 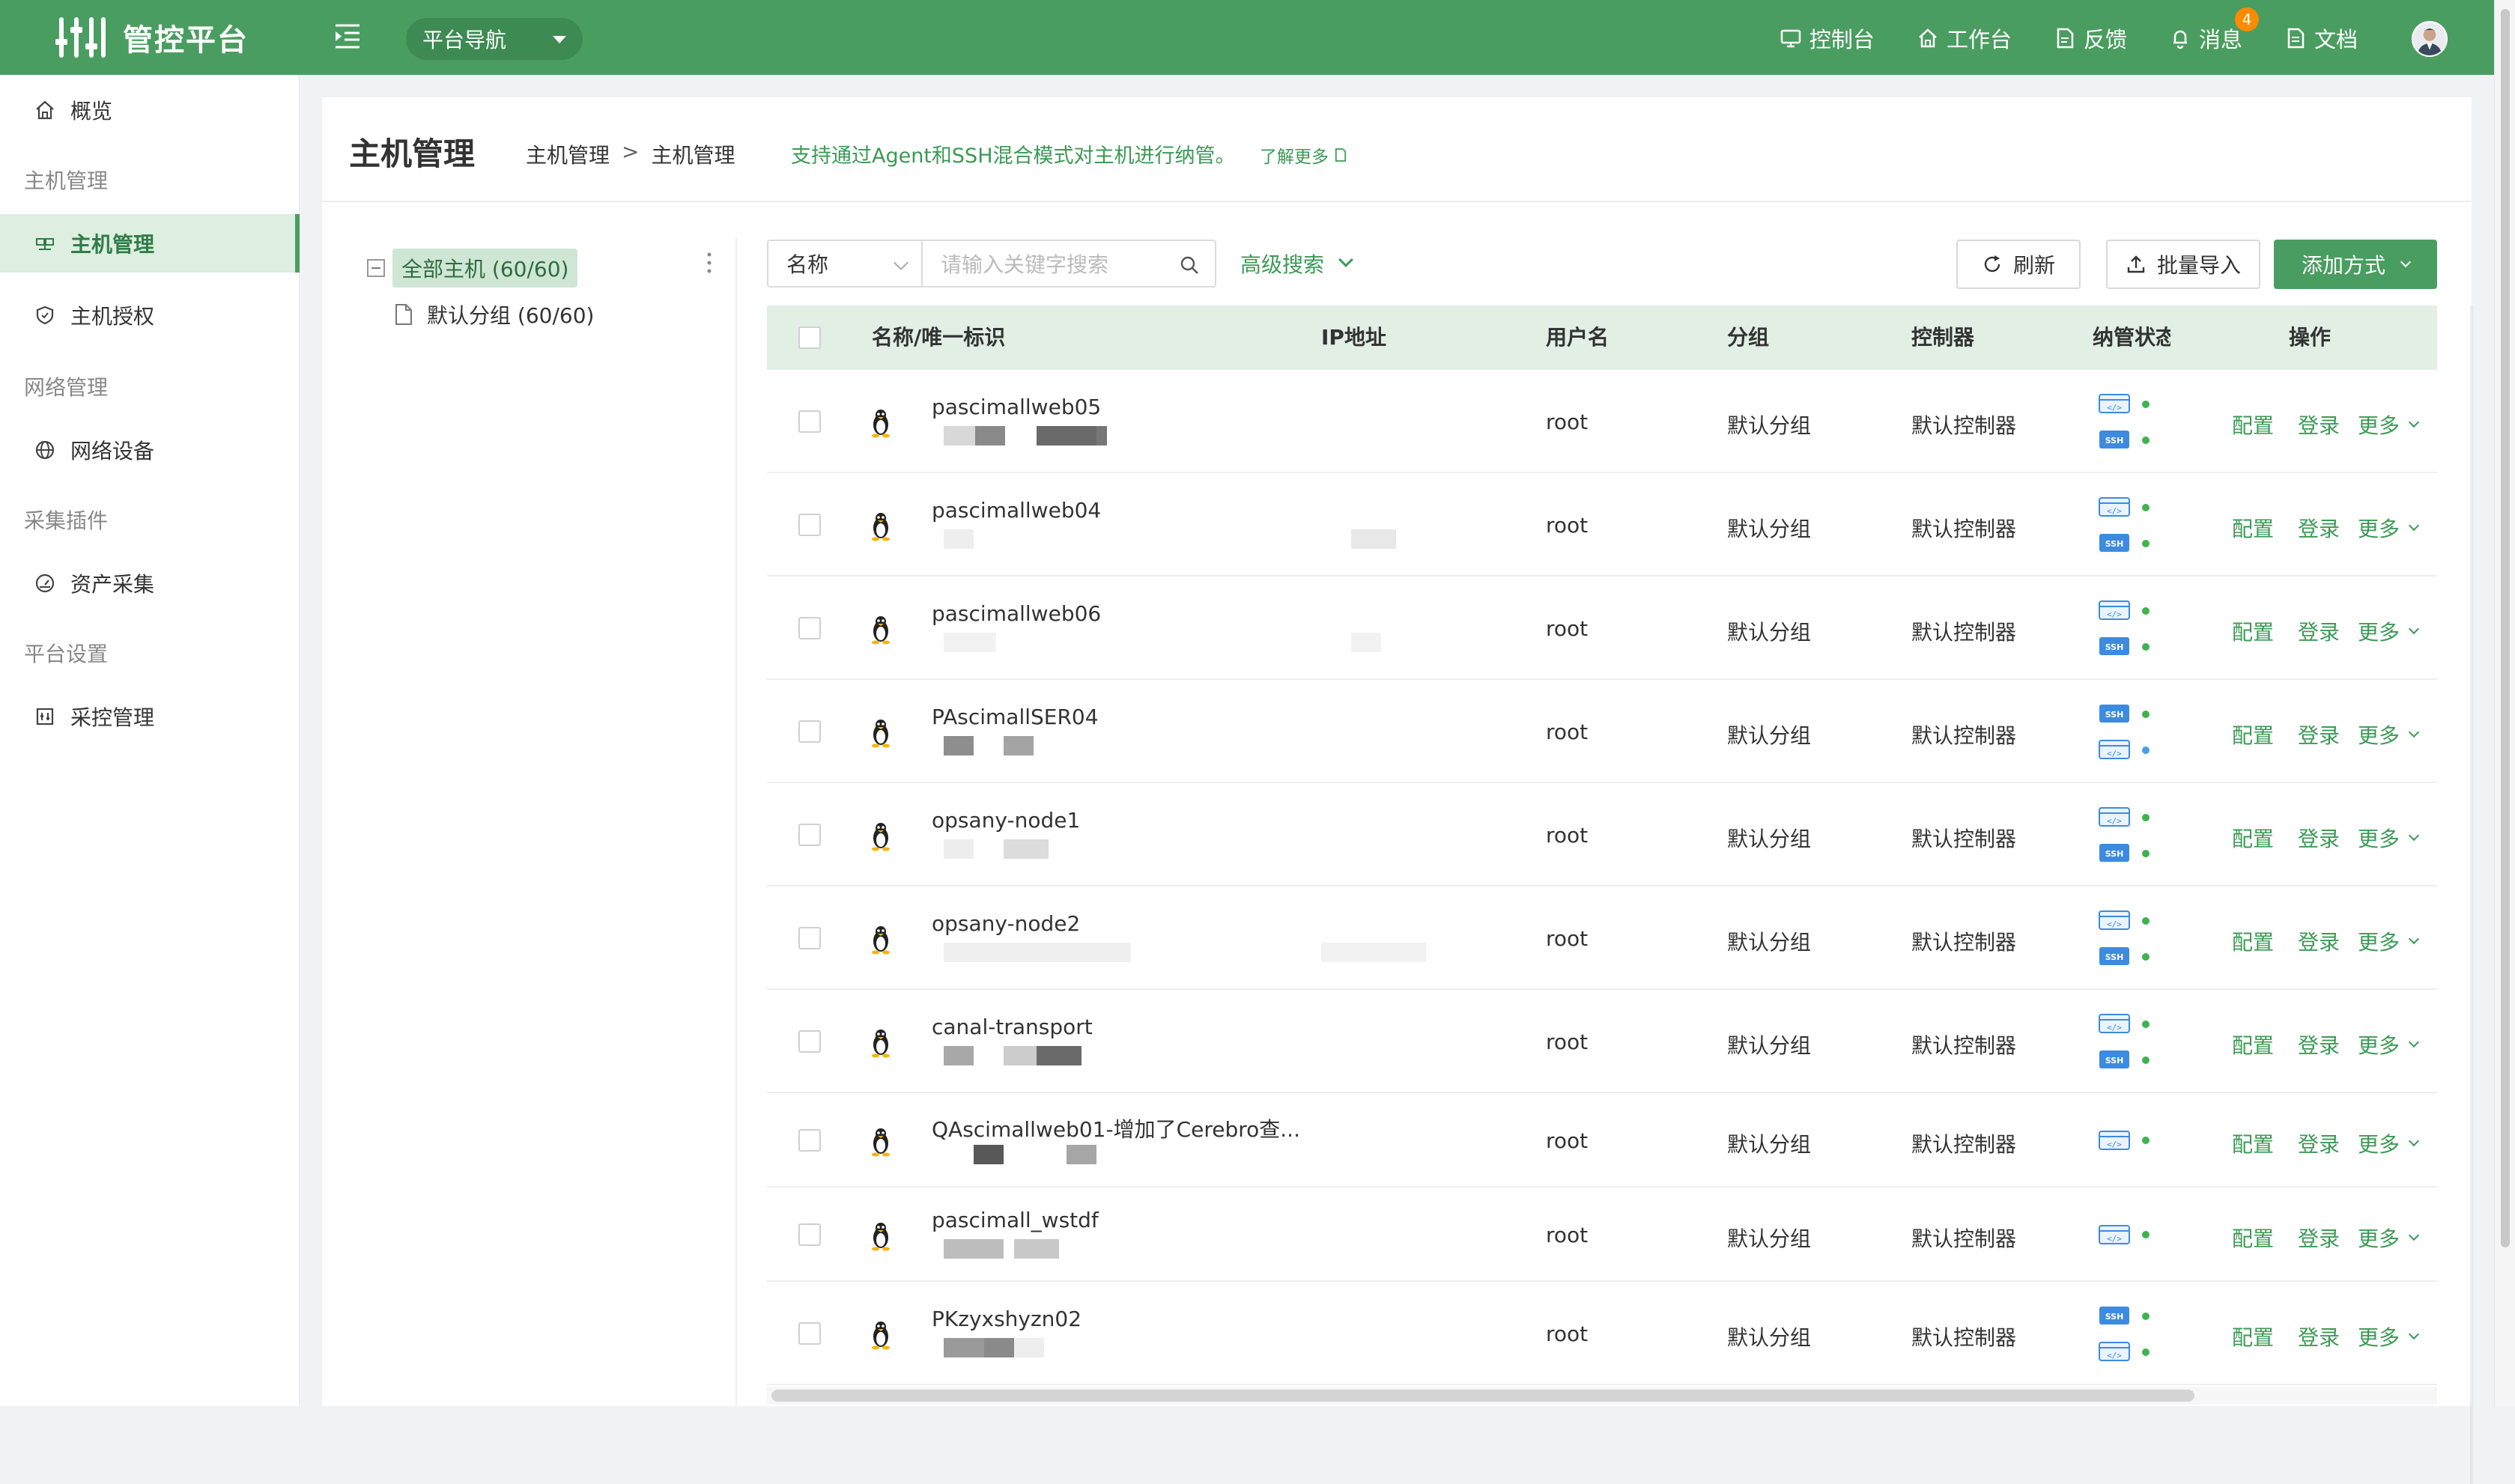 What do you see at coordinates (1769, 632) in the screenshot?
I see `row-group: 默认分组` at bounding box center [1769, 632].